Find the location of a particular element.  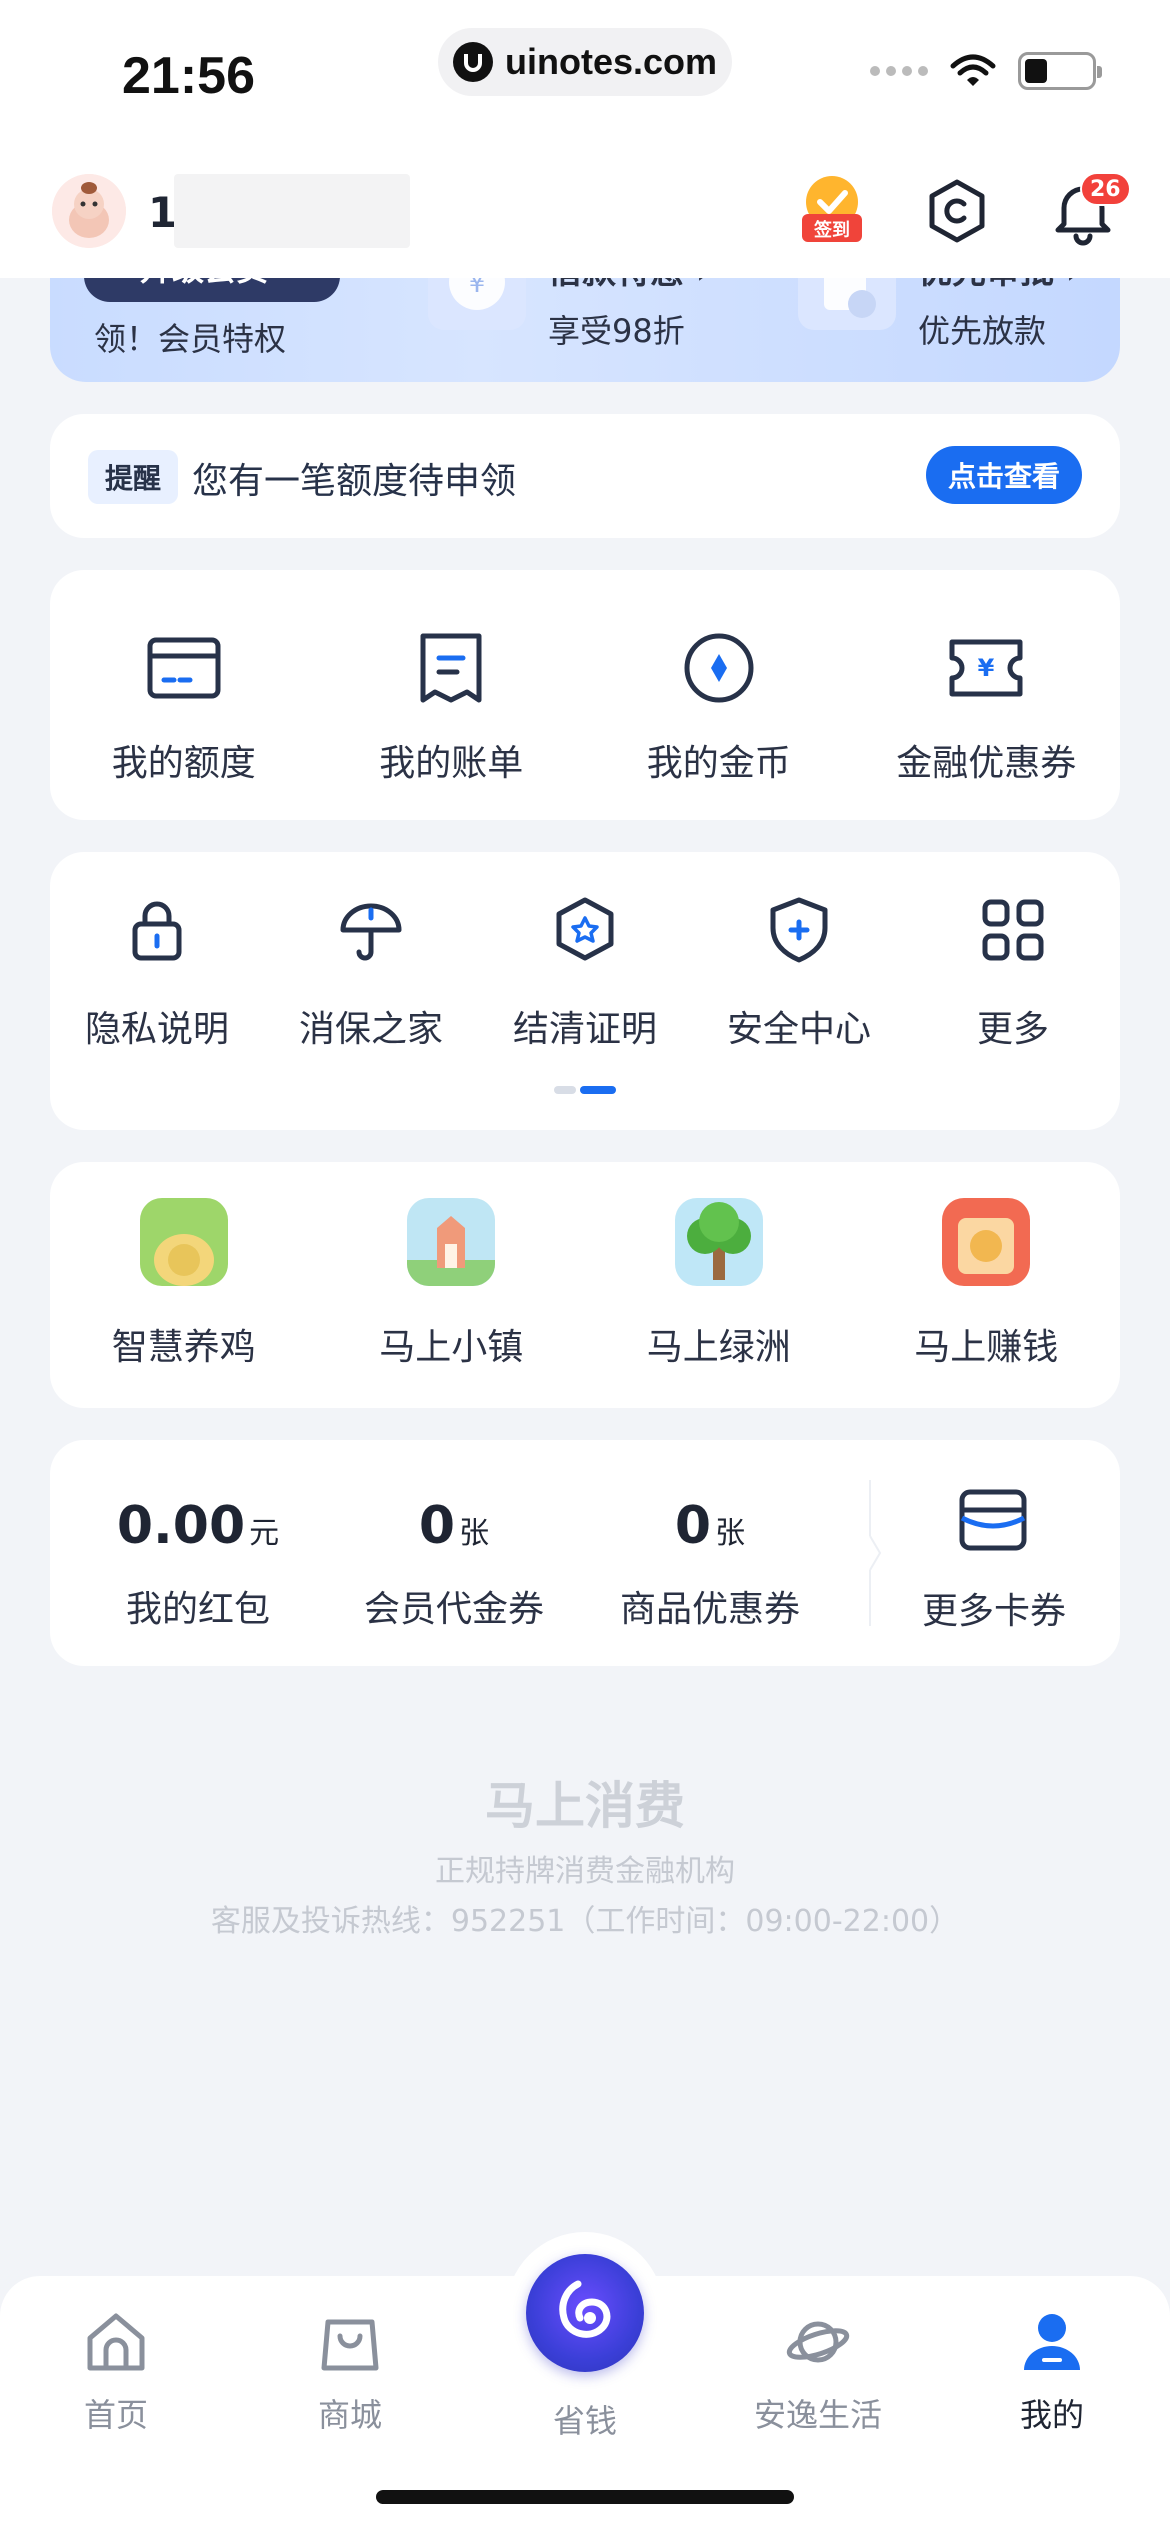

shield-icon is located at coordinates (799, 930).